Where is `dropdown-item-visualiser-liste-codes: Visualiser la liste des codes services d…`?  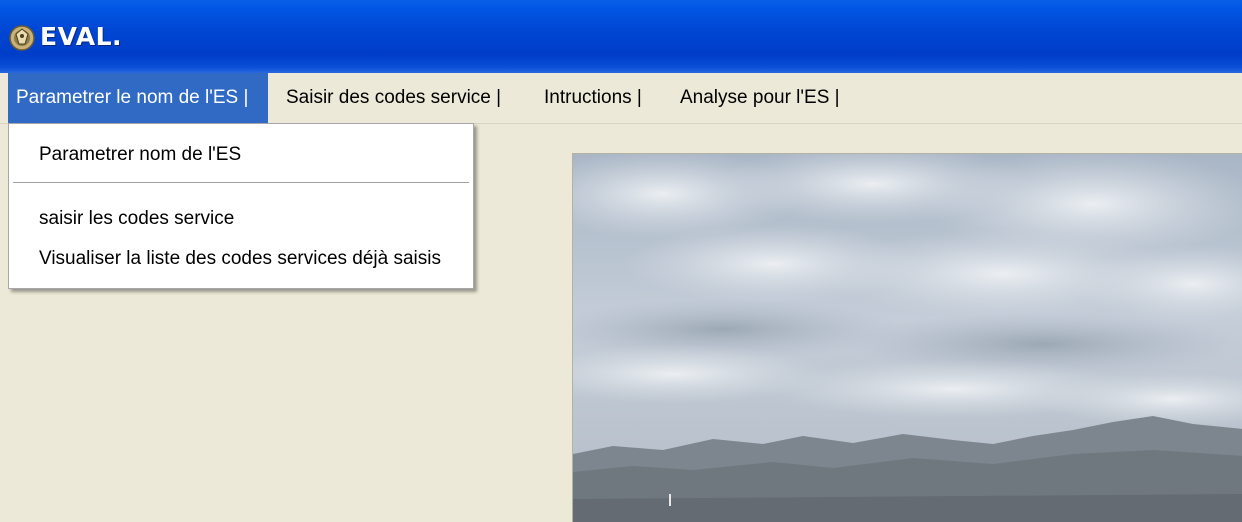 dropdown-item-visualiser-liste-codes: Visualiser la liste des codes services d… is located at coordinates (240, 259).